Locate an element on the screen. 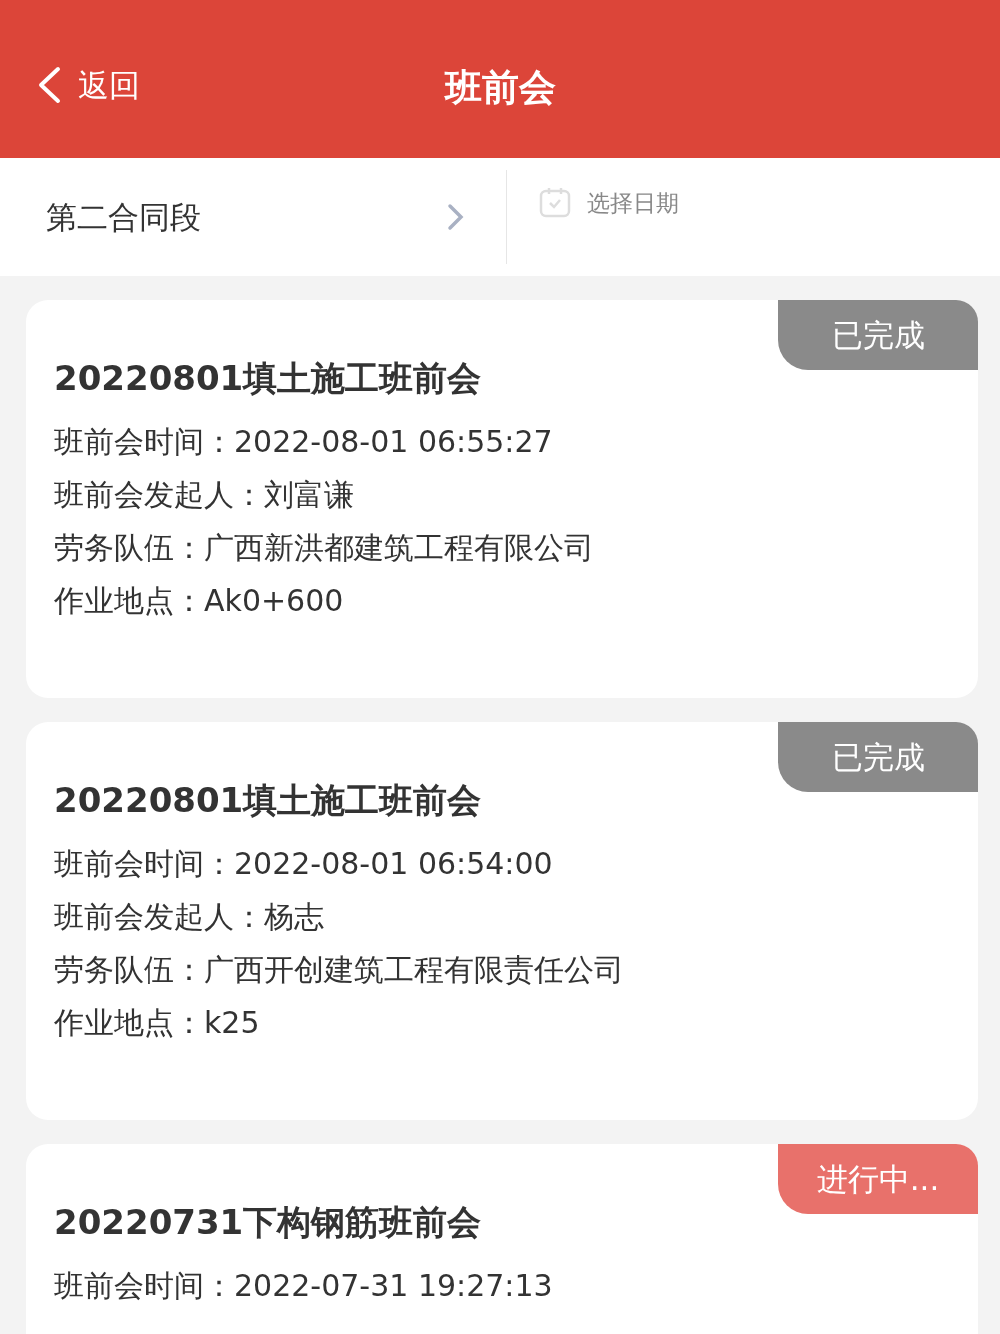 The width and height of the screenshot is (1000, 1334). meeting-detail: 班前会发起人：刘富谦 is located at coordinates (204, 494).